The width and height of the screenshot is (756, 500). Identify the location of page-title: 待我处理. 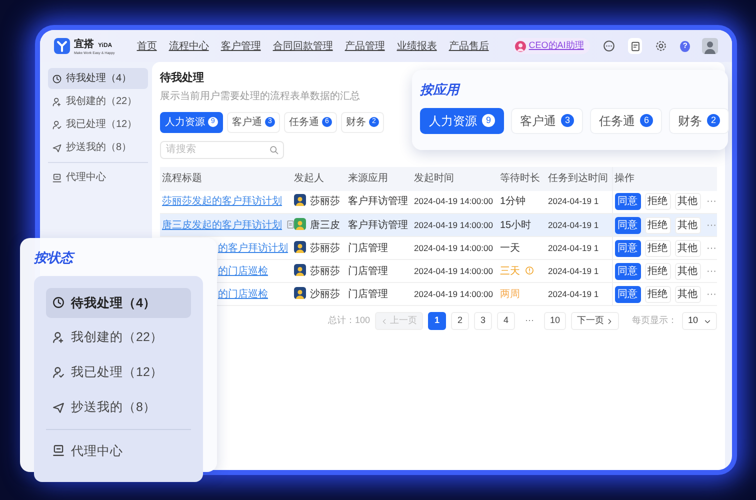
(182, 78).